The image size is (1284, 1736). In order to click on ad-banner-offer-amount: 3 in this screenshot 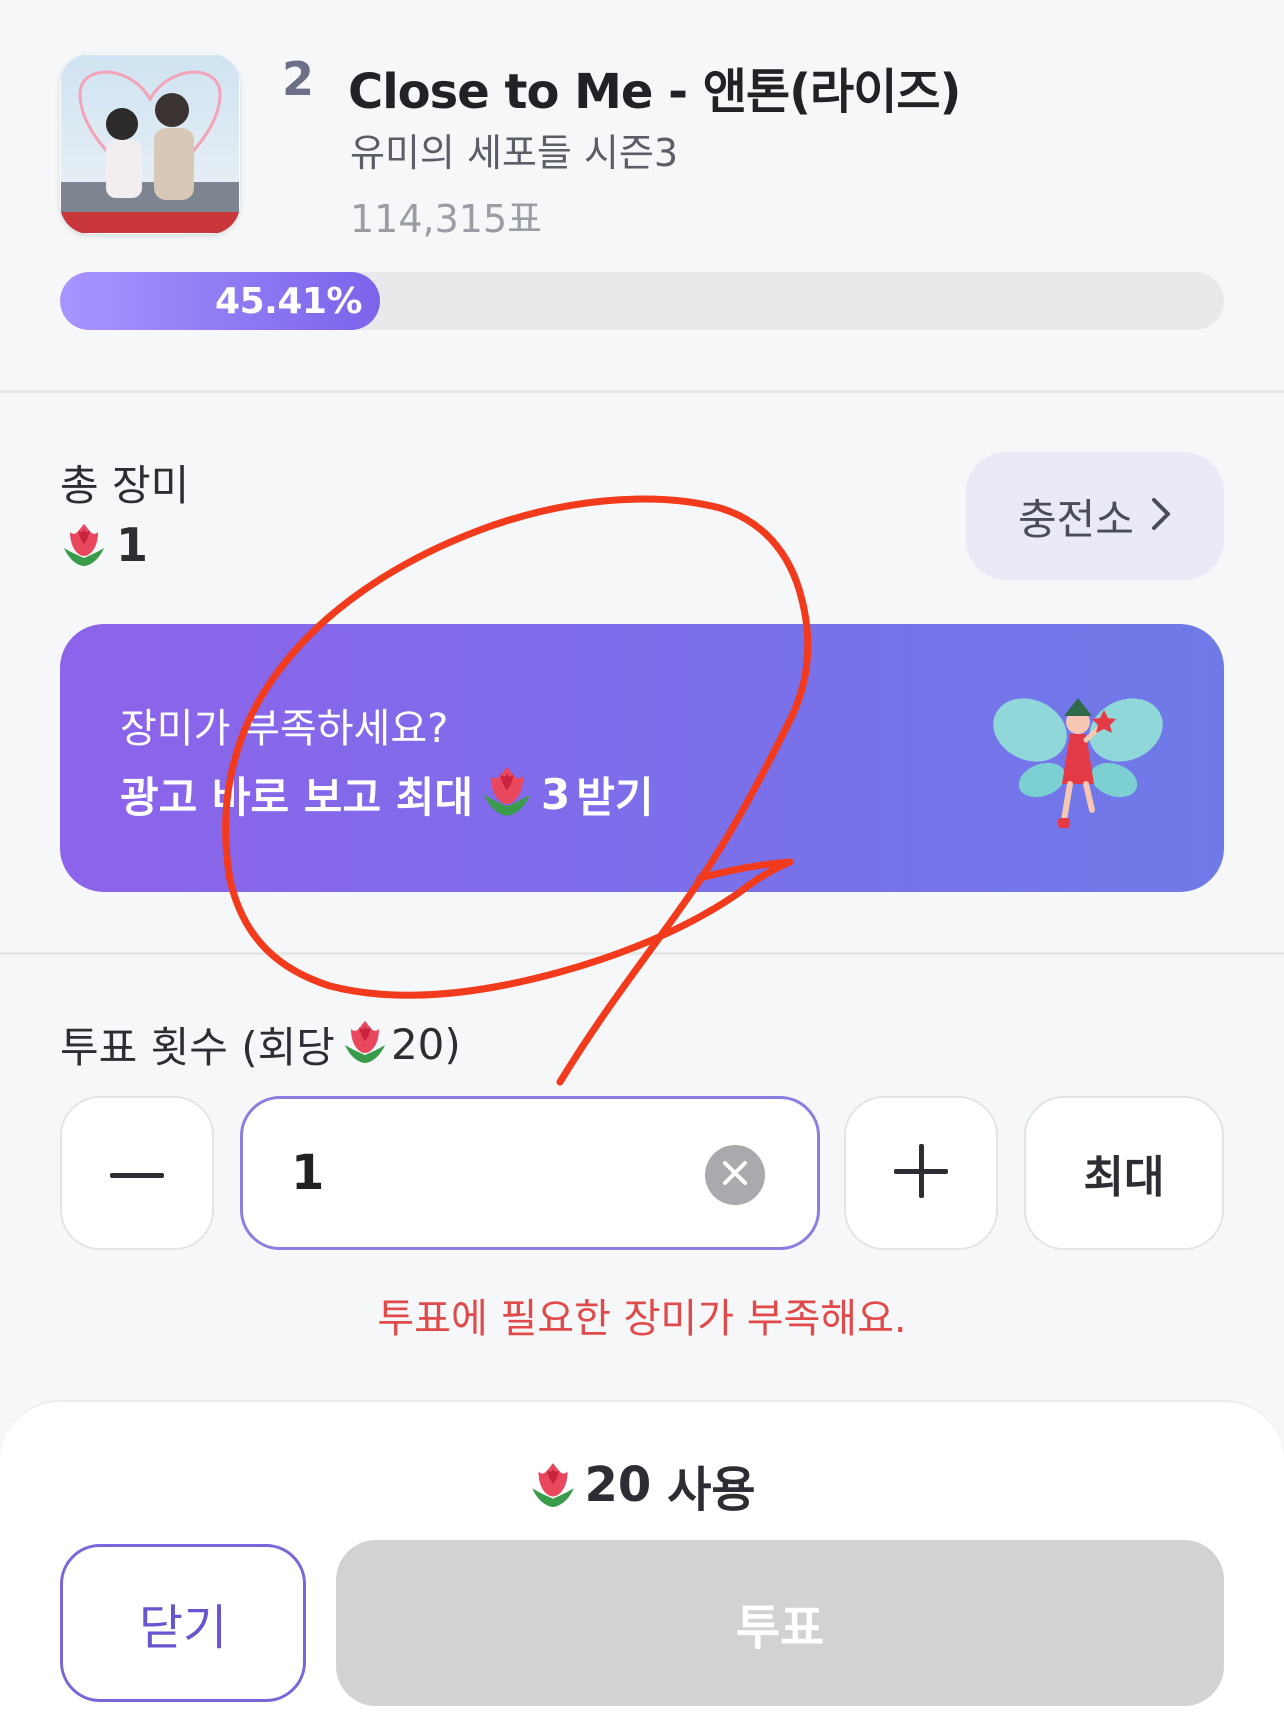, I will do `click(556, 794)`.